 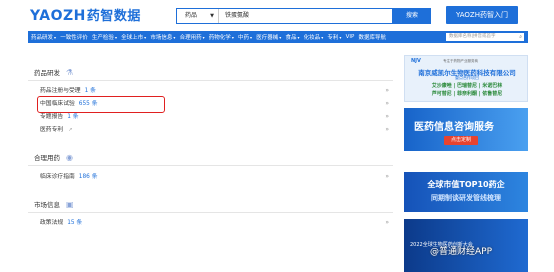 What do you see at coordinates (305, 16) in the screenshot?
I see `search-input: 铁蛋氨酸` at bounding box center [305, 16].